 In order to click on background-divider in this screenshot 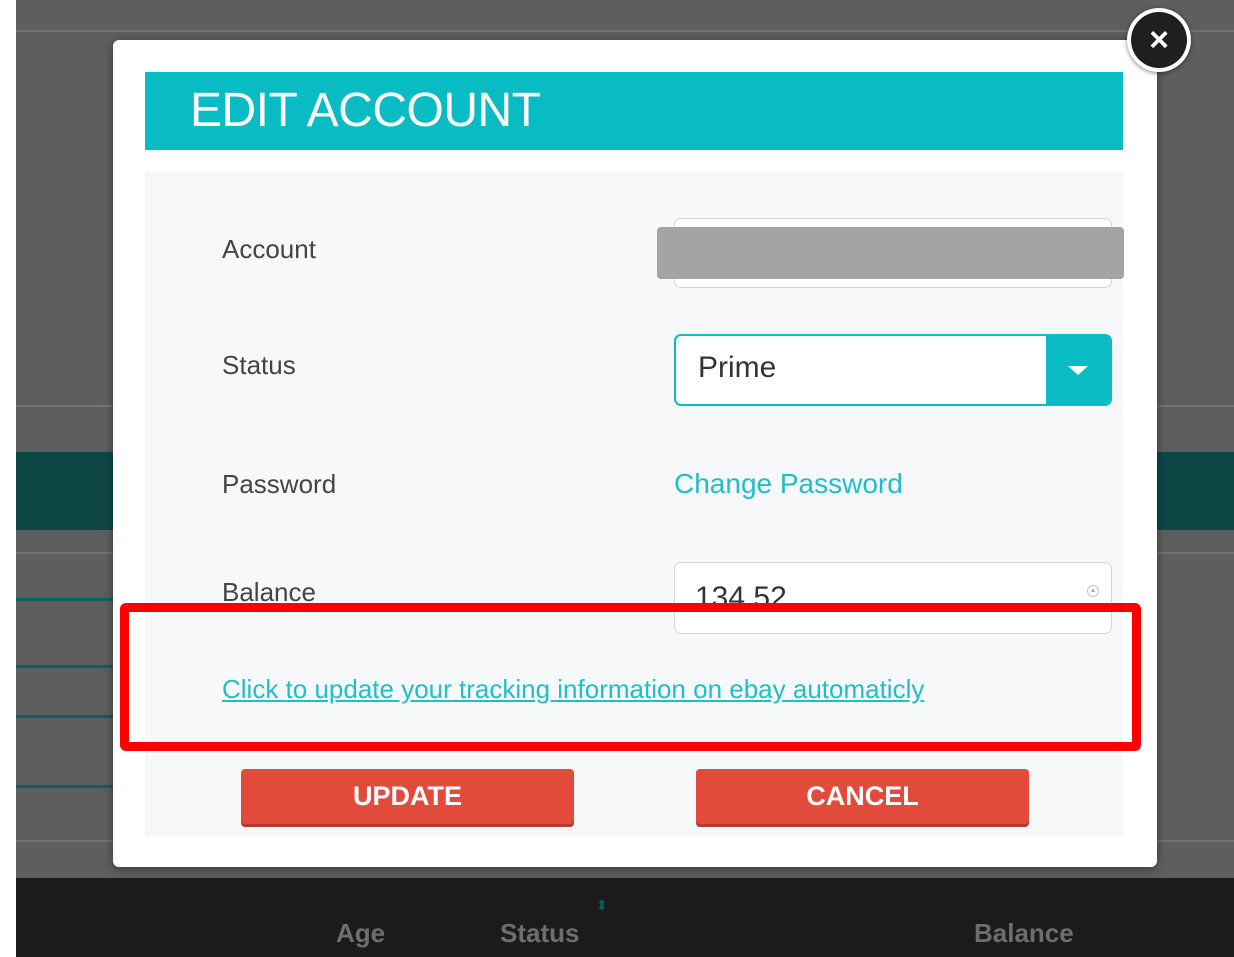, I will do `click(625, 31)`.